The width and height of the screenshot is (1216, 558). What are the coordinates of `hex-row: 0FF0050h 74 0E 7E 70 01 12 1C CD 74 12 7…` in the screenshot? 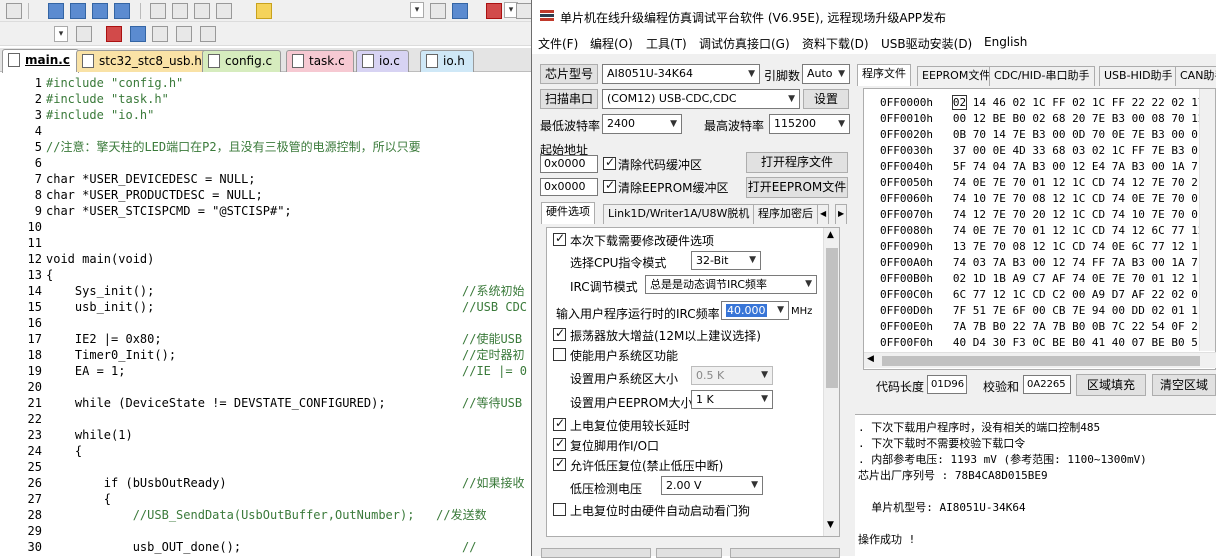 It's located at (1047, 183).